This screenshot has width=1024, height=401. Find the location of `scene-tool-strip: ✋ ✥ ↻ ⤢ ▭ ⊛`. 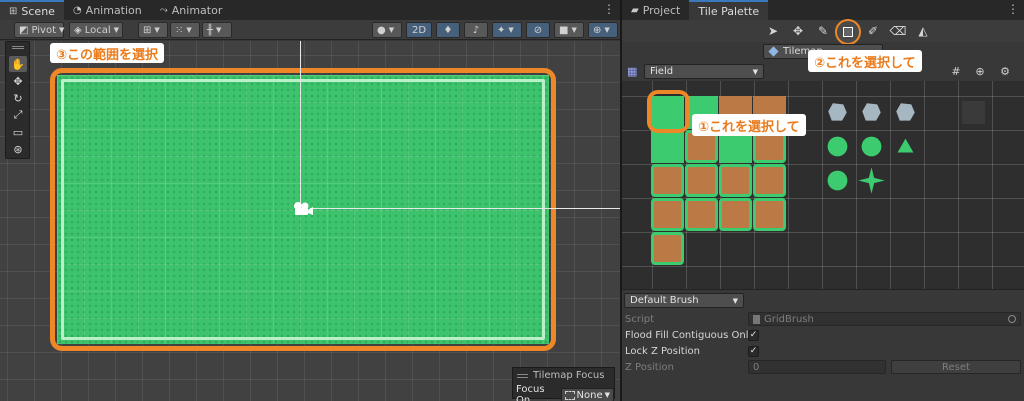

scene-tool-strip: ✋ ✥ ↻ ⤢ ▭ ⊛ is located at coordinates (17, 100).